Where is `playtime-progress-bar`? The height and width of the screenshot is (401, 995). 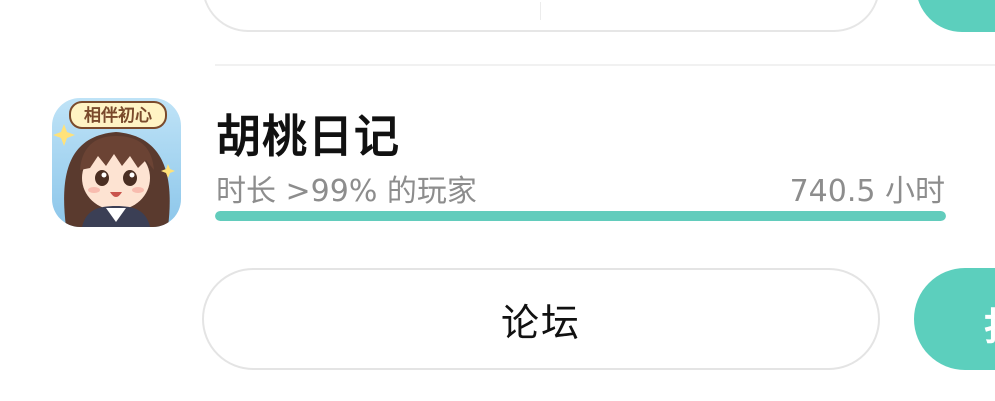
playtime-progress-bar is located at coordinates (580, 216).